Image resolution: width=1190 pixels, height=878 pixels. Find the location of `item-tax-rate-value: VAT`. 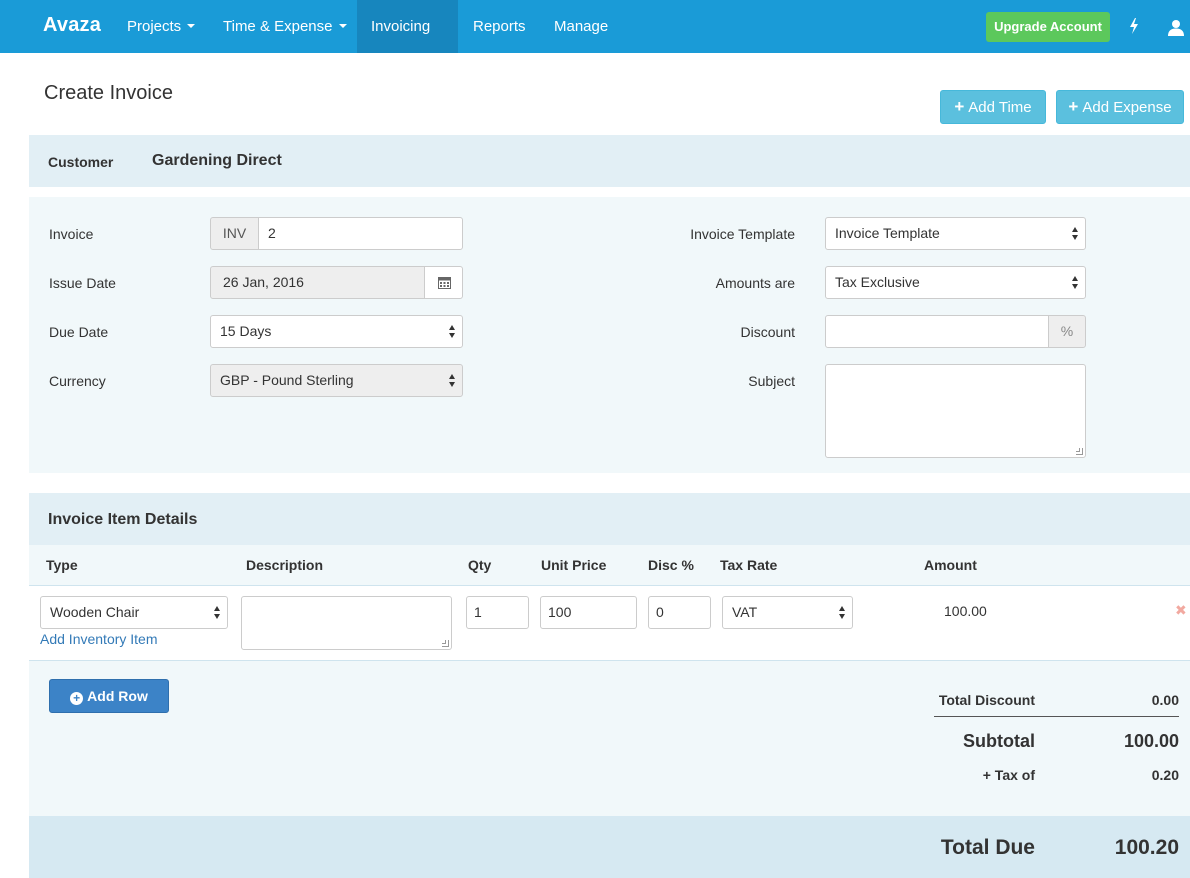

item-tax-rate-value: VAT is located at coordinates (745, 612).